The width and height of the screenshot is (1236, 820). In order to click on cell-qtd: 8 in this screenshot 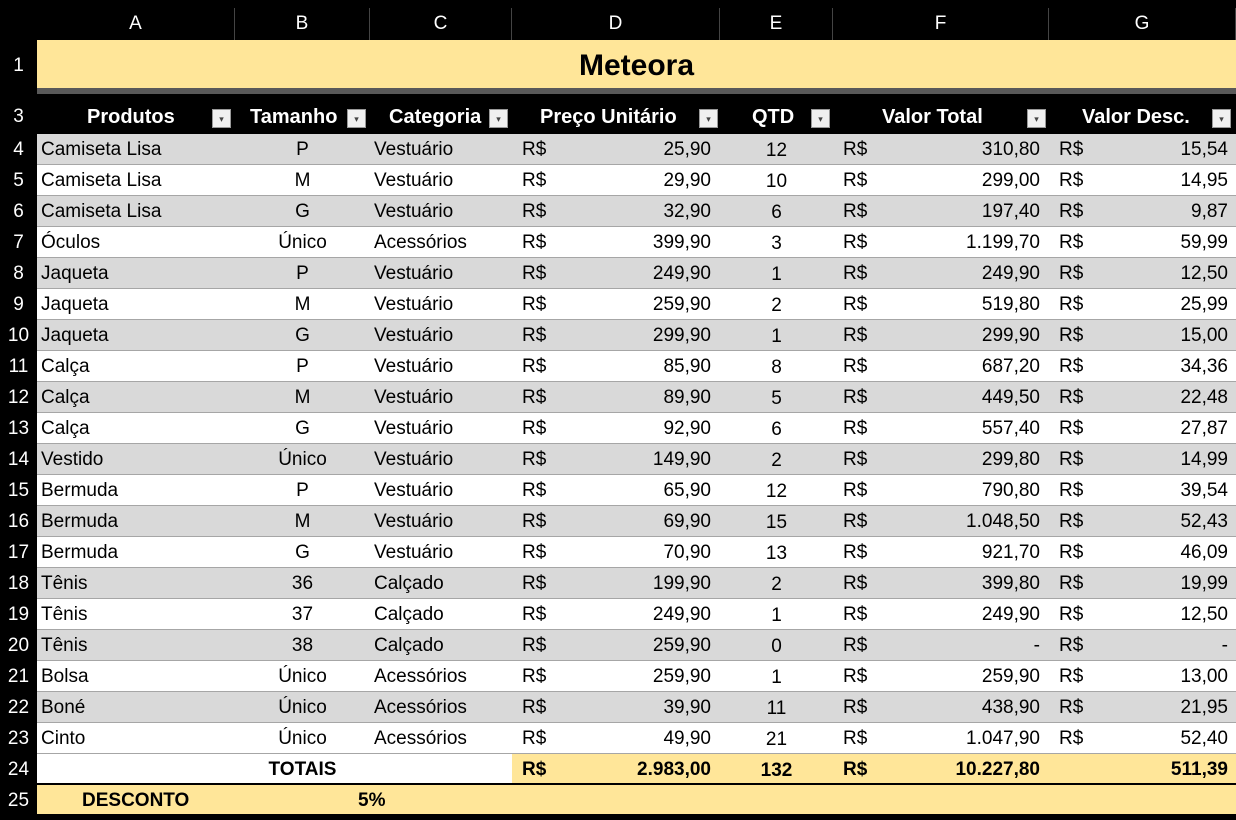, I will do `click(776, 367)`.